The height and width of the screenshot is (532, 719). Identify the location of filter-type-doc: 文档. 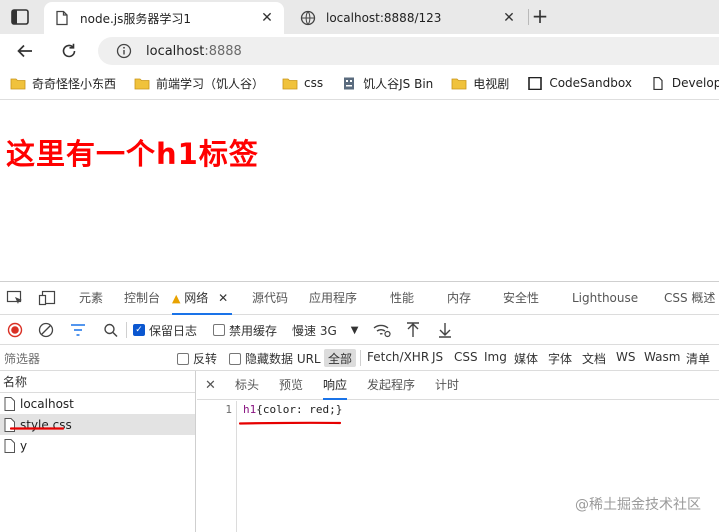
(594, 358).